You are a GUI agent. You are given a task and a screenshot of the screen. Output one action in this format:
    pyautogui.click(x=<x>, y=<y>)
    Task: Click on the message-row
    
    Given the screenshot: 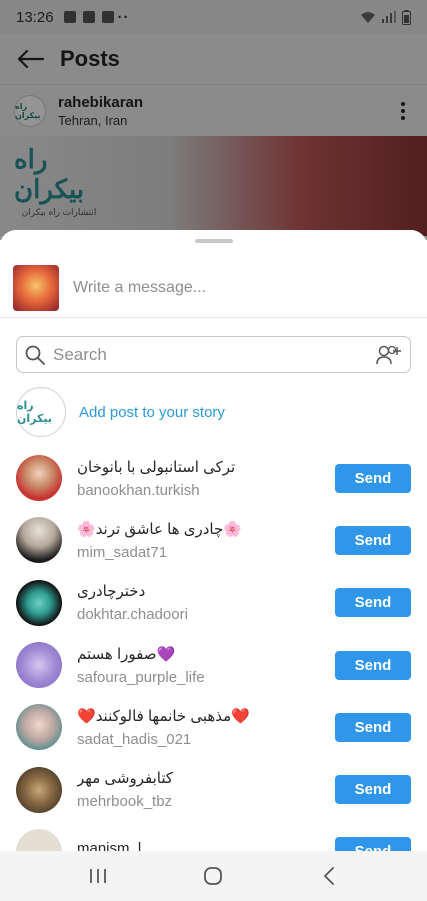 What is the action you would take?
    pyautogui.click(x=213, y=288)
    